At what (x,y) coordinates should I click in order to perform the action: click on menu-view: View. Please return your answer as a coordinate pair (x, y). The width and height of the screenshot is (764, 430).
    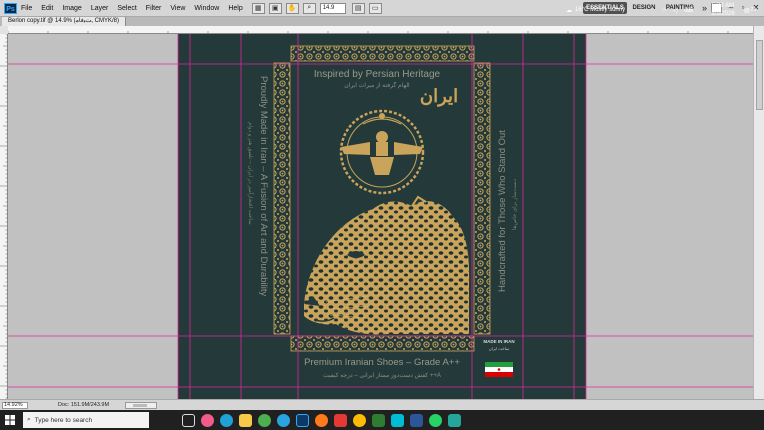
    Looking at the image, I should click on (177, 8).